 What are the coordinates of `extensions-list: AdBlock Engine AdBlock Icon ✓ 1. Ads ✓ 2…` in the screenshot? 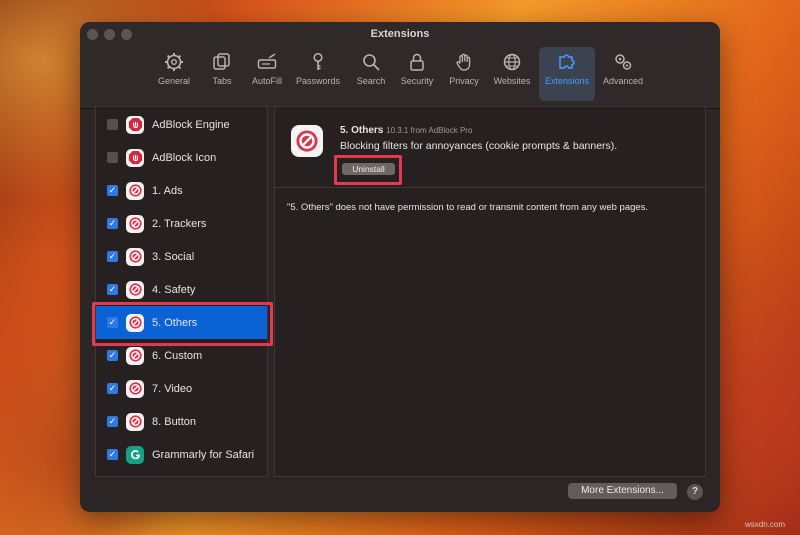 It's located at (181, 291).